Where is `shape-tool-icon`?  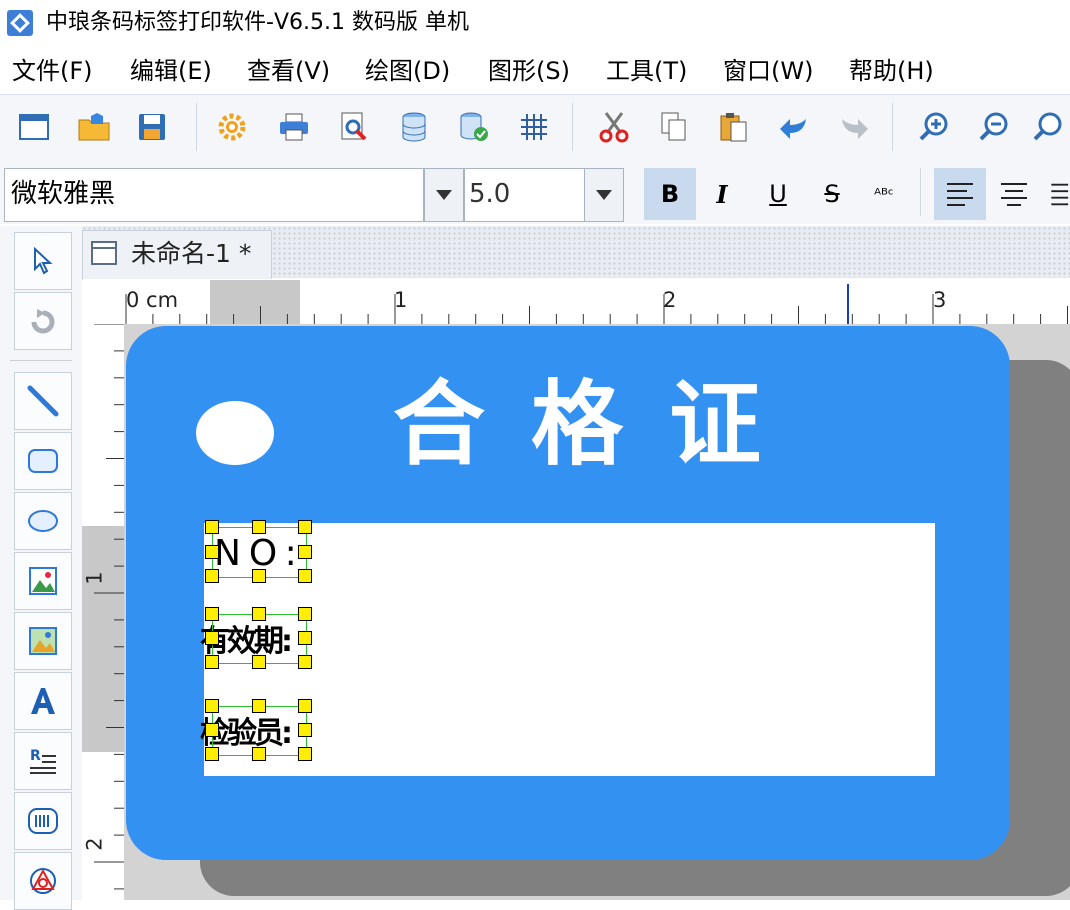 shape-tool-icon is located at coordinates (43, 881).